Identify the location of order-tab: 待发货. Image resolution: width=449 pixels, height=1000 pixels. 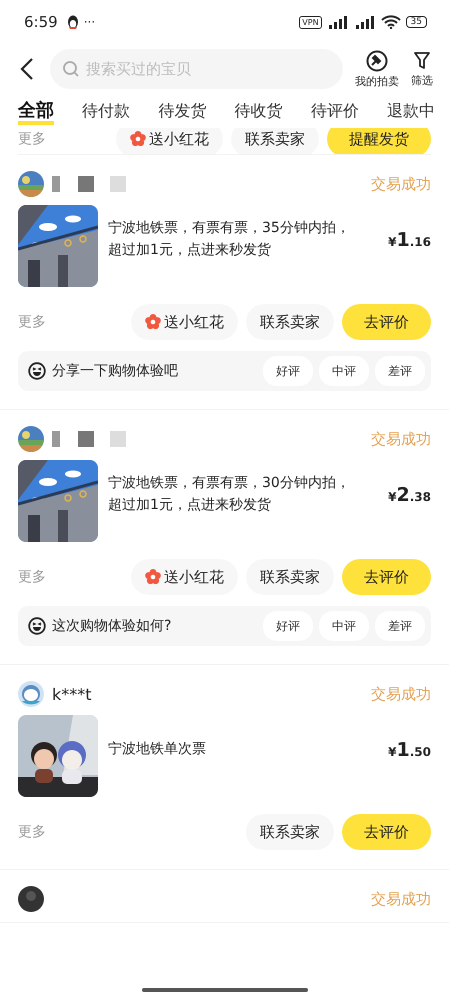
(182, 111).